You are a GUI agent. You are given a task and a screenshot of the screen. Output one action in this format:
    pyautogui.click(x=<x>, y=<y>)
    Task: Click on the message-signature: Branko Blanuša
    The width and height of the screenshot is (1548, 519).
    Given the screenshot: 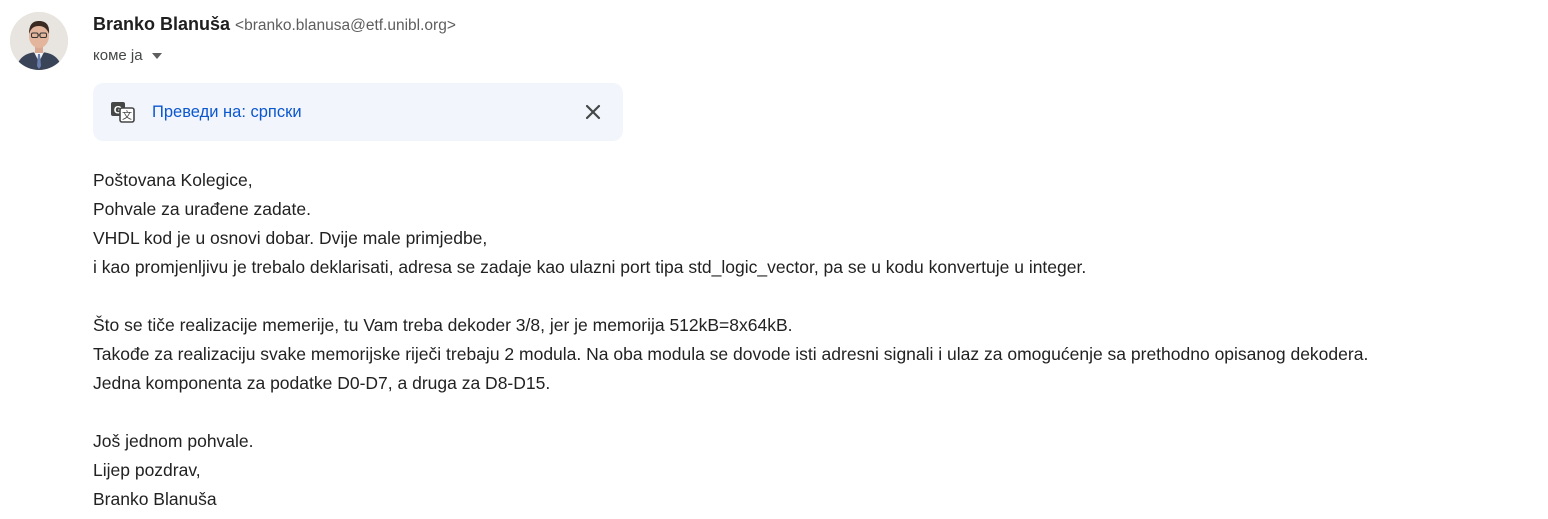 What is the action you would take?
    pyautogui.click(x=155, y=499)
    